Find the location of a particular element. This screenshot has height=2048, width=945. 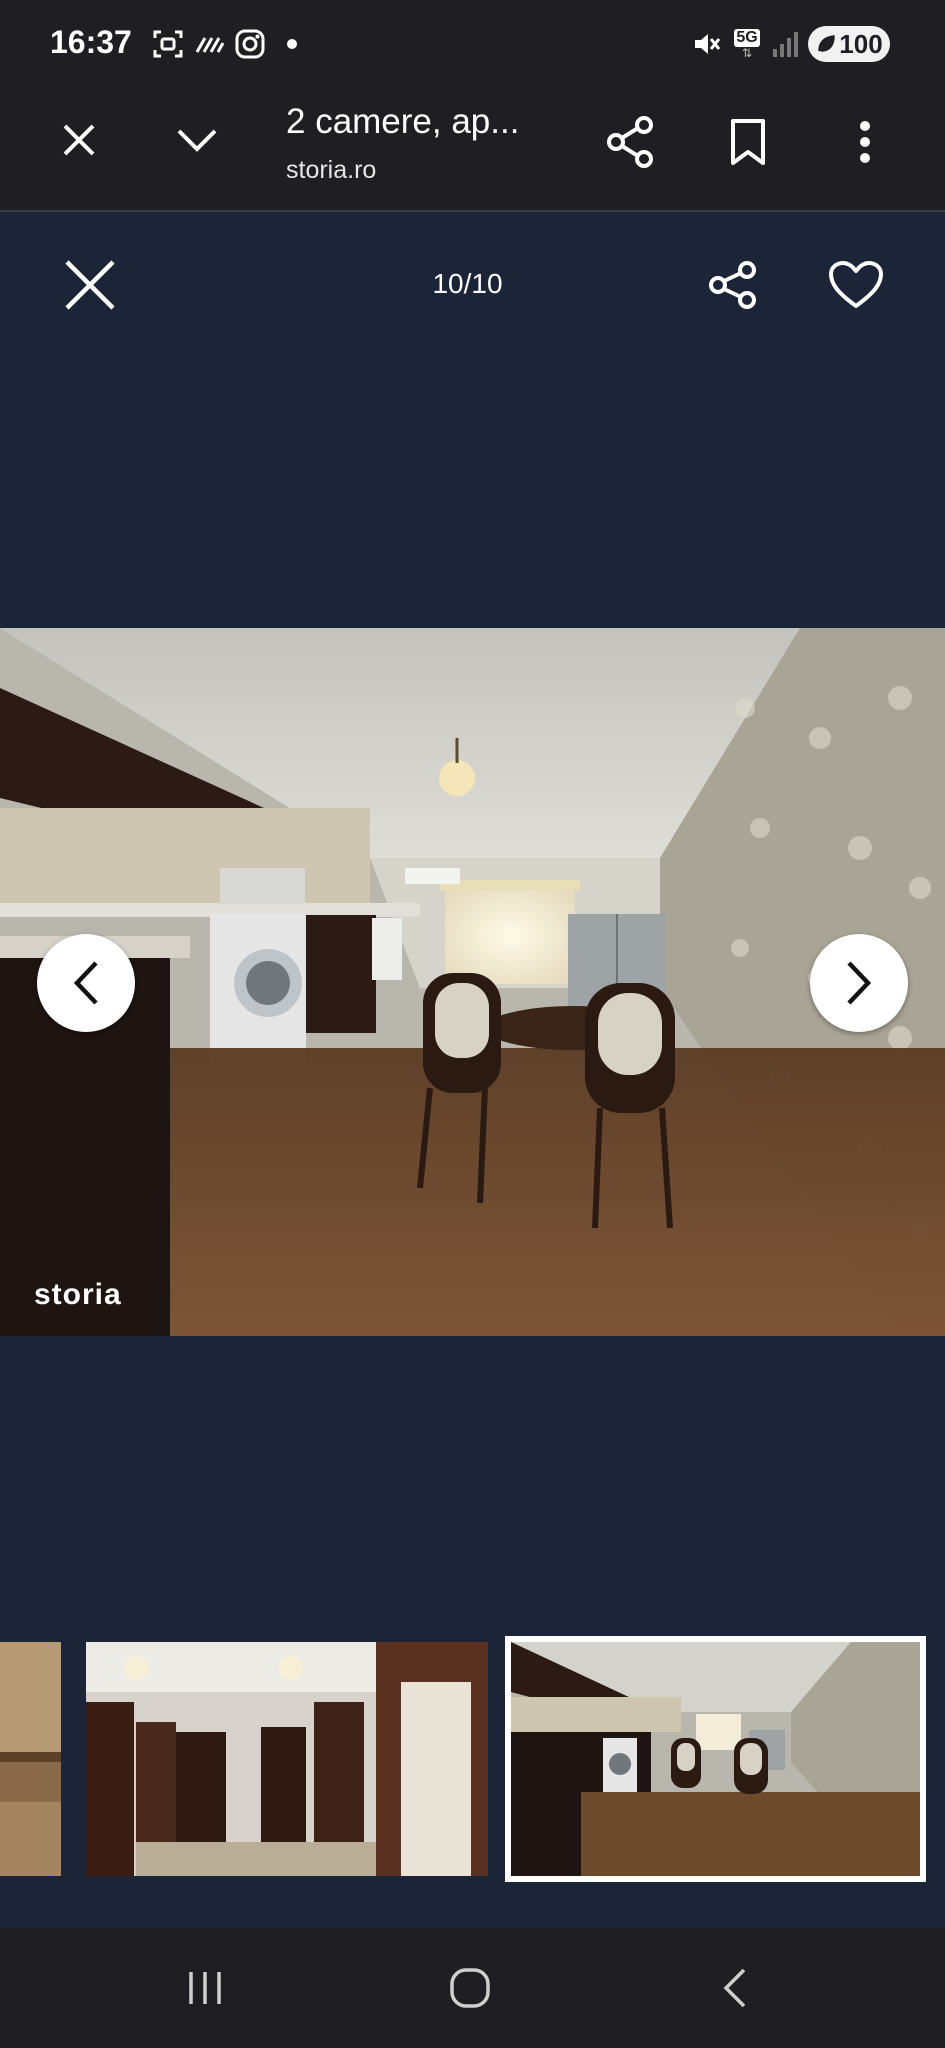

close-tab-button is located at coordinates (79, 140).